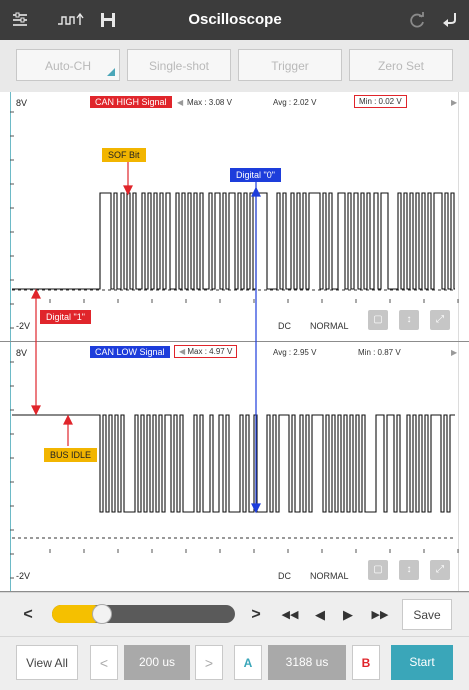  Describe the element at coordinates (108, 20) in the screenshot. I see `save-icon` at that location.